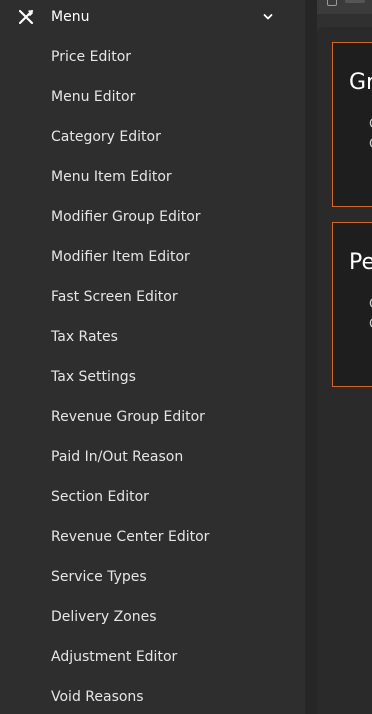 The image size is (372, 714). Describe the element at coordinates (152, 695) in the screenshot. I see `sidebar-item-void-reasons: Void Reasons` at that location.